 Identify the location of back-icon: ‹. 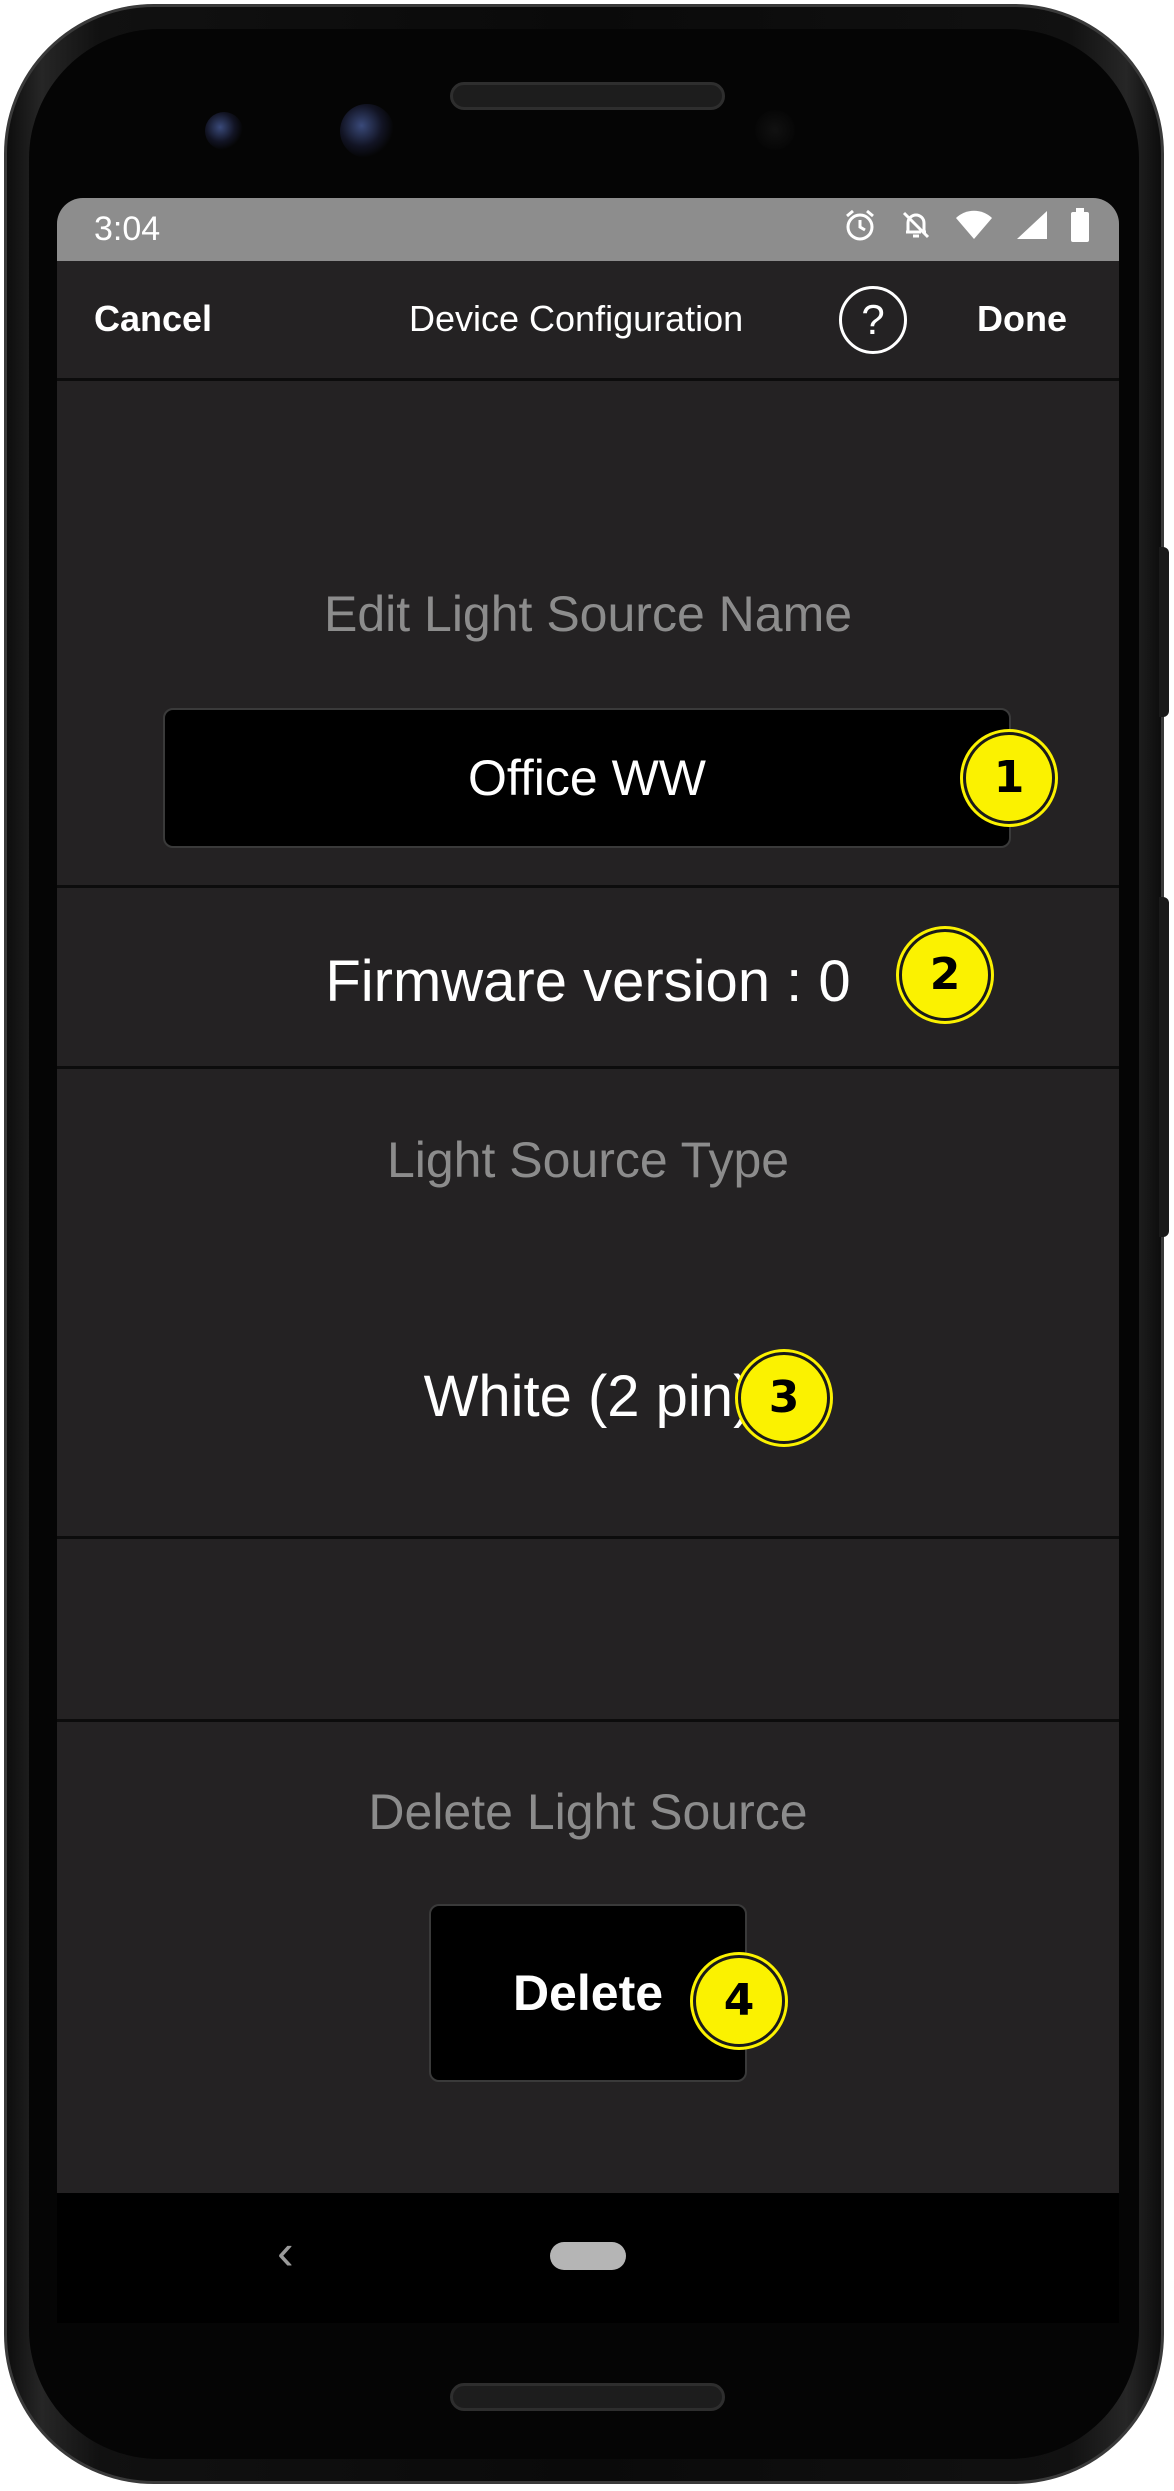
(285, 2252).